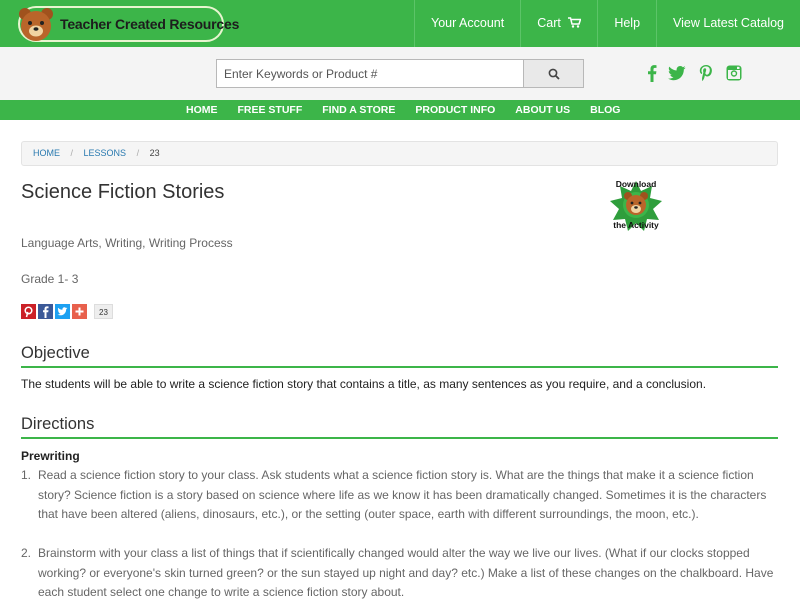 Image resolution: width=800 pixels, height=600 pixels. Describe the element at coordinates (202, 110) in the screenshot. I see `nav-home: HOME` at that location.